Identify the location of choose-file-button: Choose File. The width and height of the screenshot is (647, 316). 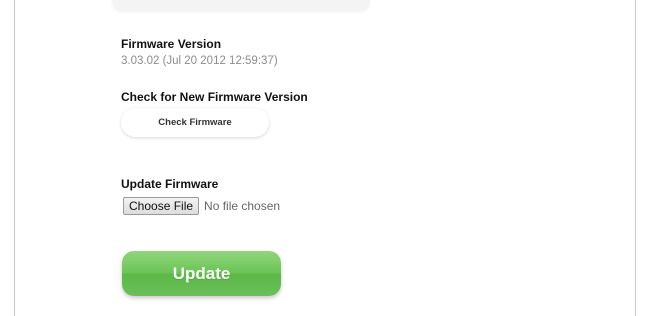
(161, 206).